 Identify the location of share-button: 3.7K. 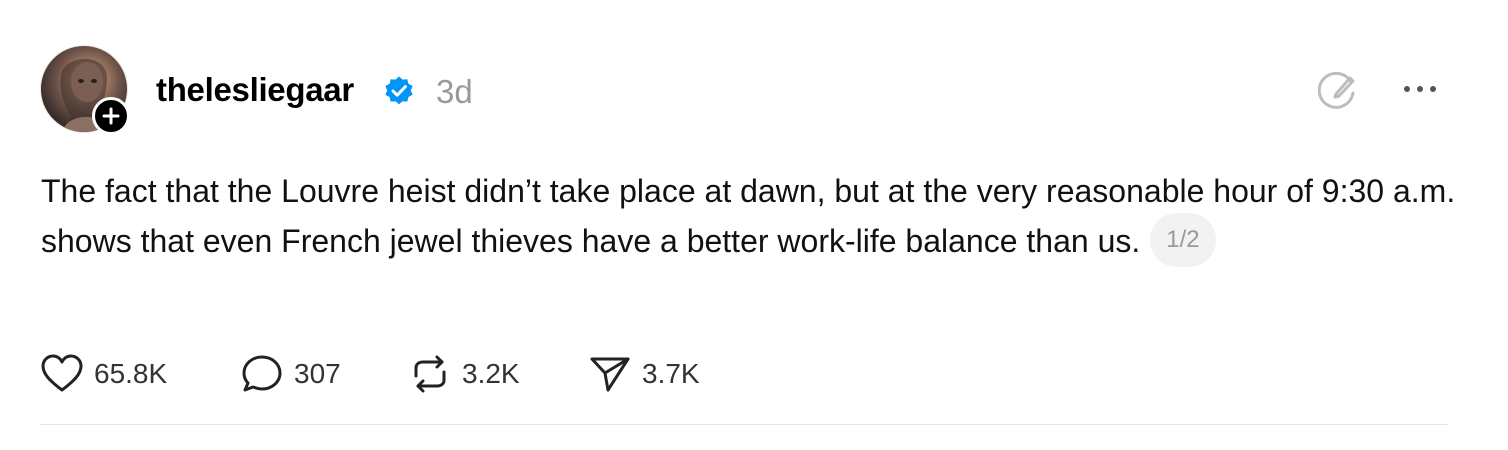
(644, 374).